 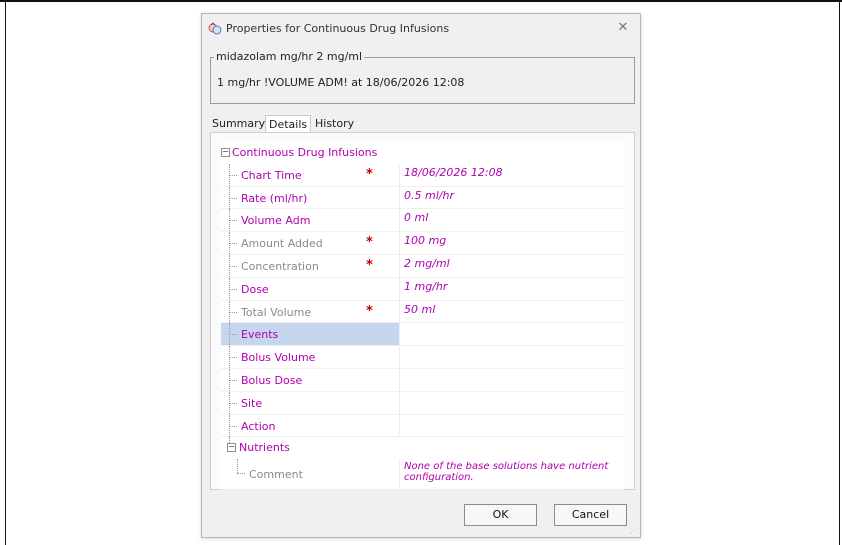 I want to click on row-label: Chart Time, so click(x=271, y=175).